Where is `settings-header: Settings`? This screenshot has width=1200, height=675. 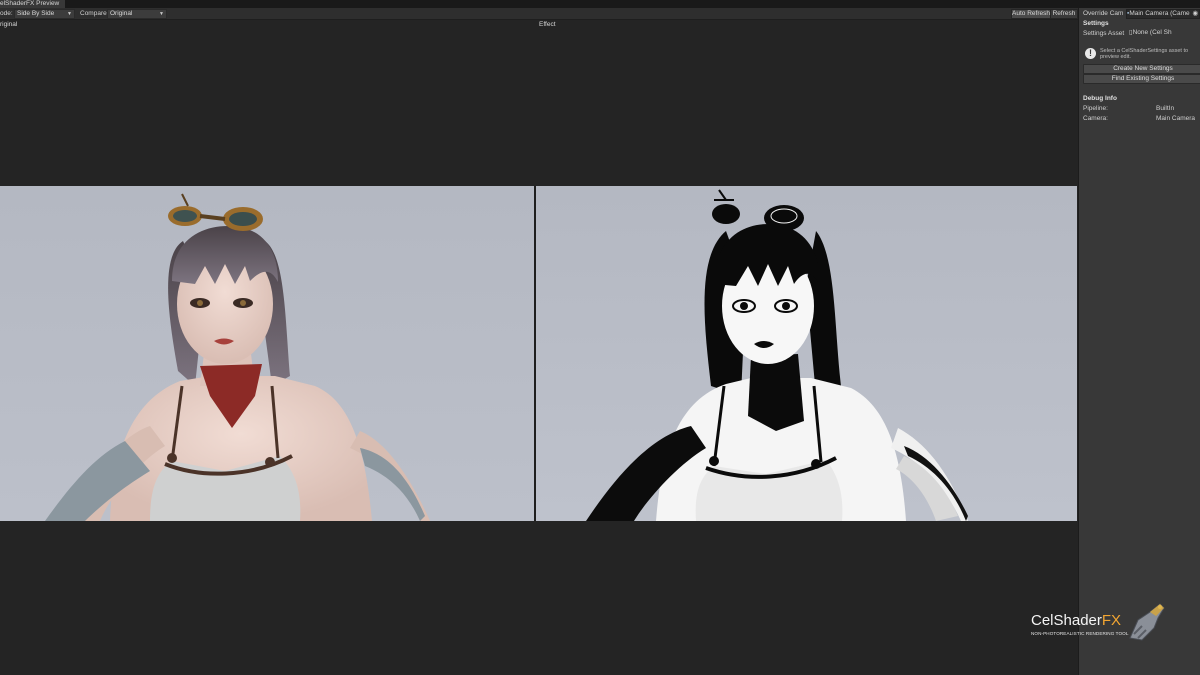 settings-header: Settings is located at coordinates (1096, 23).